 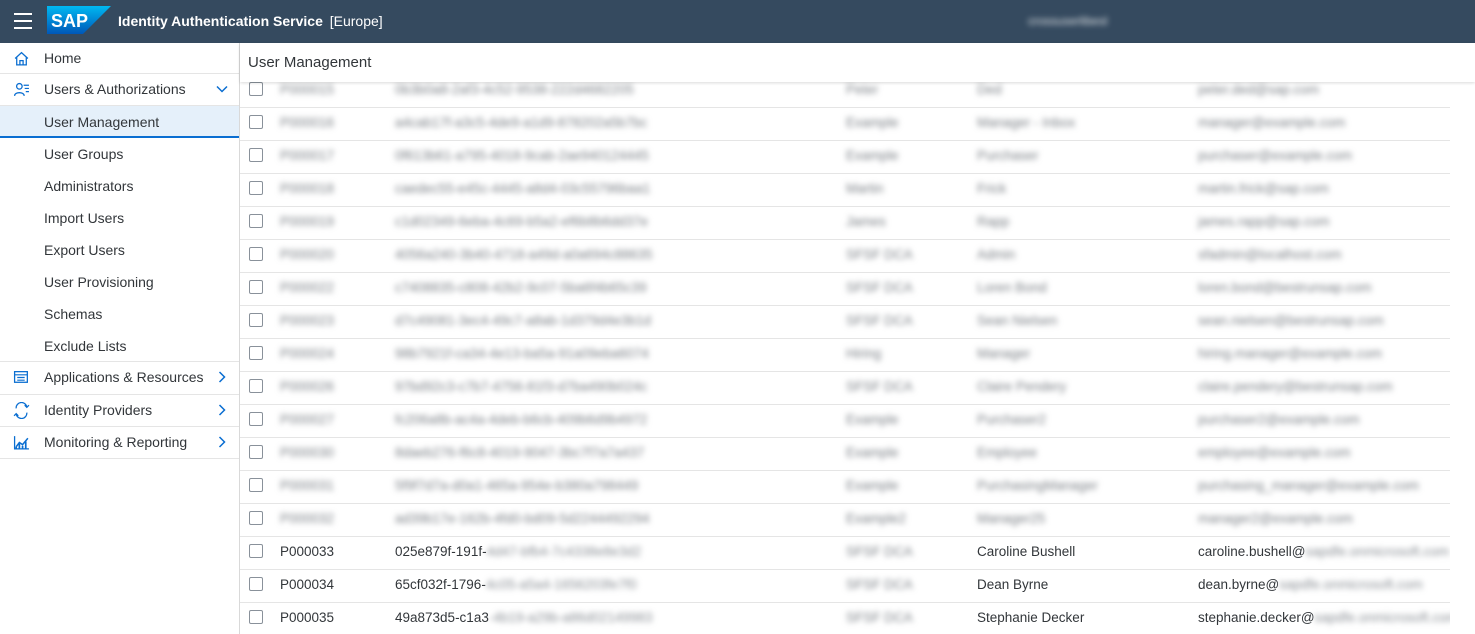 I want to click on last-name: Stephanie Decker, so click(x=1031, y=617).